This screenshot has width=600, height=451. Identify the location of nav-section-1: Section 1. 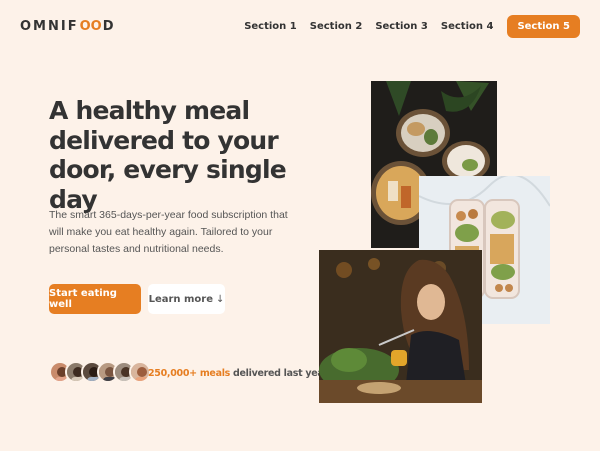
(270, 26).